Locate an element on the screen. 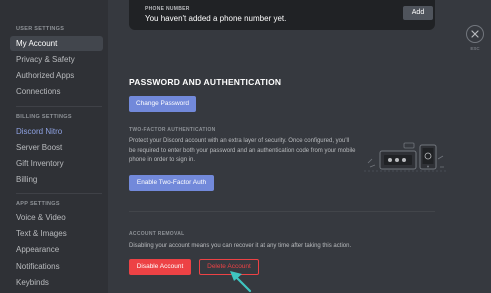 This screenshot has height=293, width=491. close-icon is located at coordinates (475, 34).